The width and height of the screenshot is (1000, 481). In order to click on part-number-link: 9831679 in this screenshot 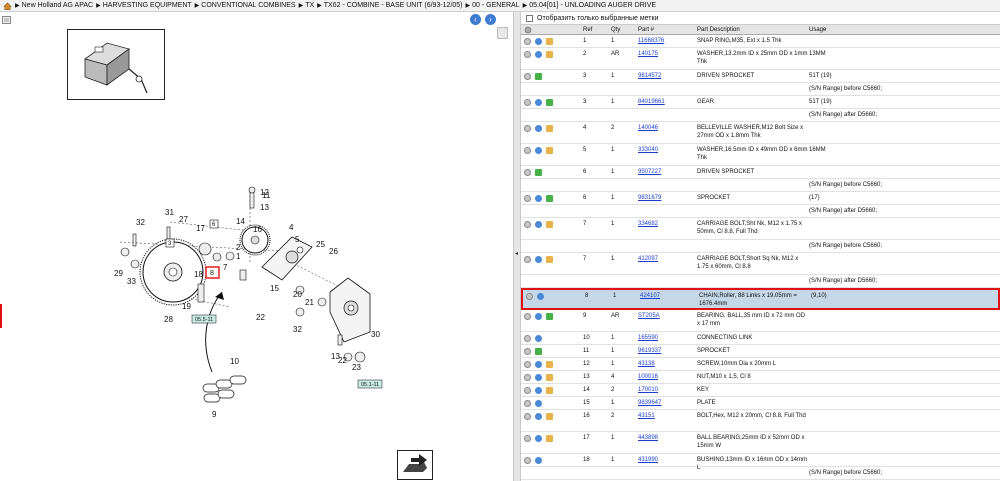, I will do `click(649, 198)`.